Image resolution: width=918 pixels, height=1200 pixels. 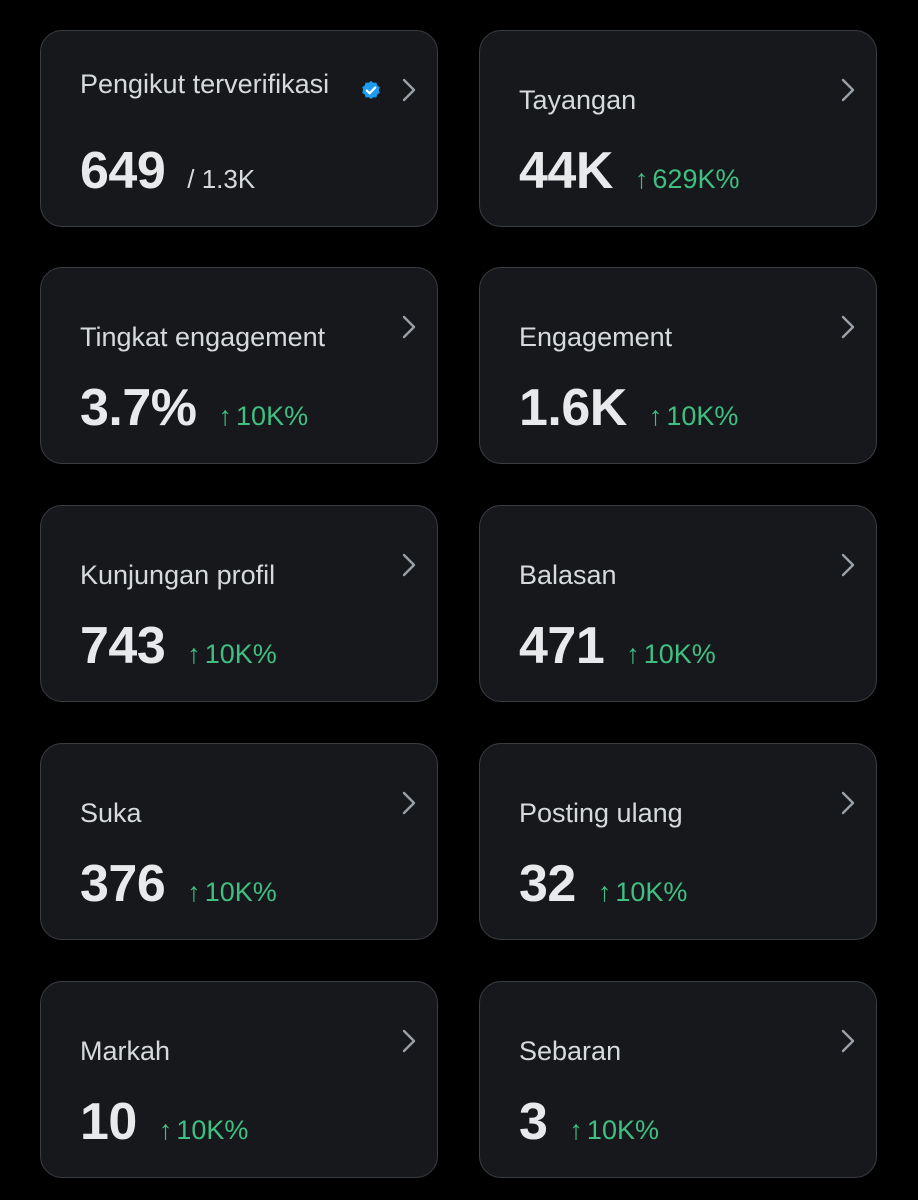 I want to click on value-row: 10 ↑ 10K%, so click(x=164, y=1122).